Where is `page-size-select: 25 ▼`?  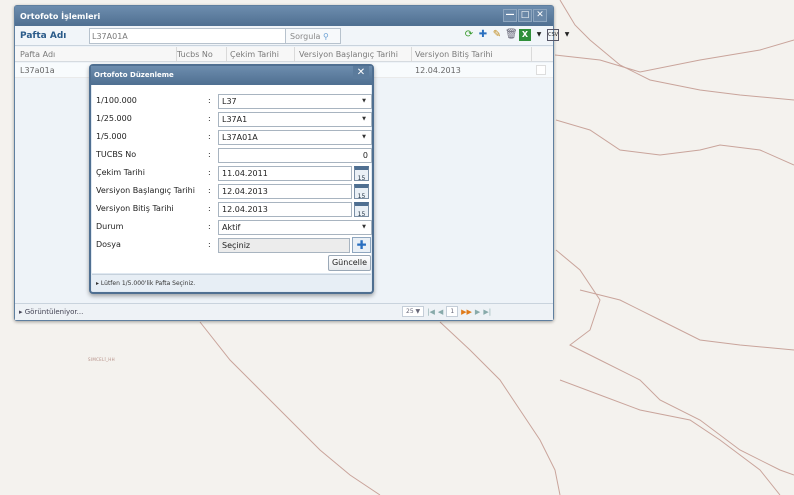
page-size-select: 25 ▼ is located at coordinates (413, 311).